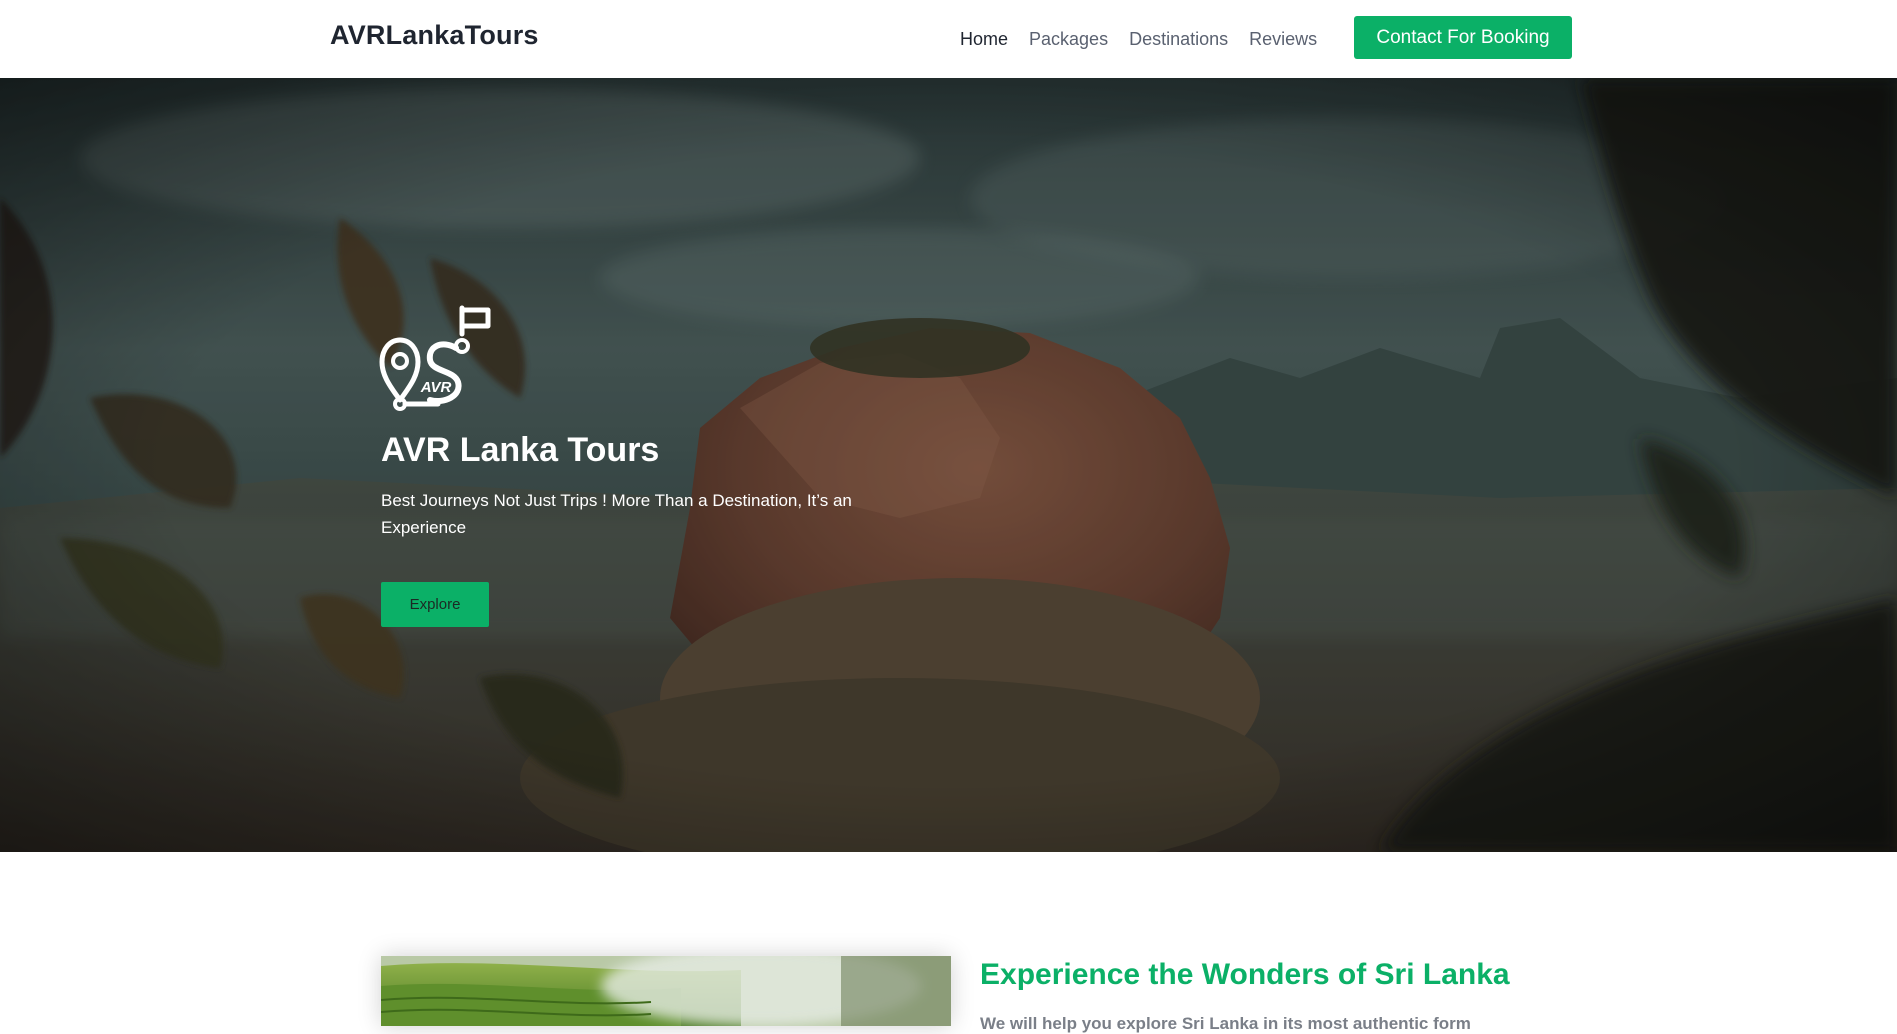 This screenshot has width=1897, height=1034. Describe the element at coordinates (436, 387) in the screenshot. I see `avr-logo-text: AVR` at that location.